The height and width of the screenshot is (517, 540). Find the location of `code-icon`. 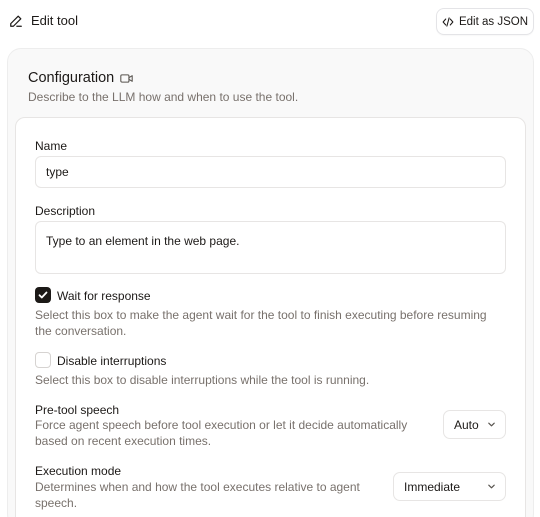

code-icon is located at coordinates (448, 21).